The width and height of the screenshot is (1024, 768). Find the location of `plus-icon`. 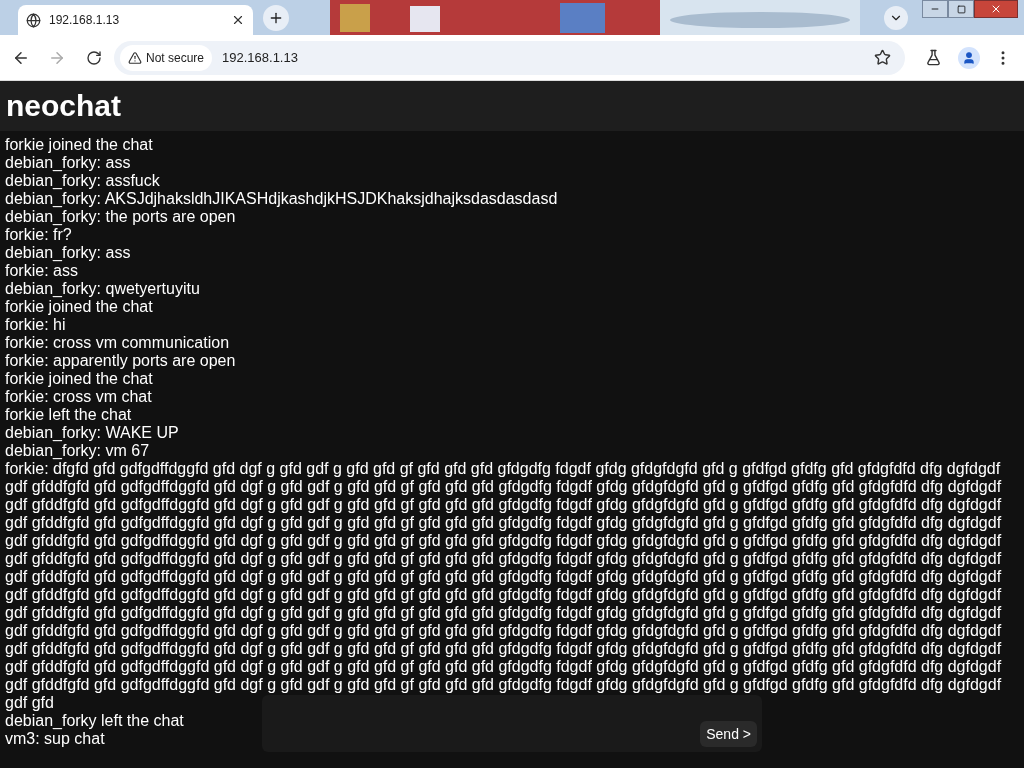

plus-icon is located at coordinates (276, 18).